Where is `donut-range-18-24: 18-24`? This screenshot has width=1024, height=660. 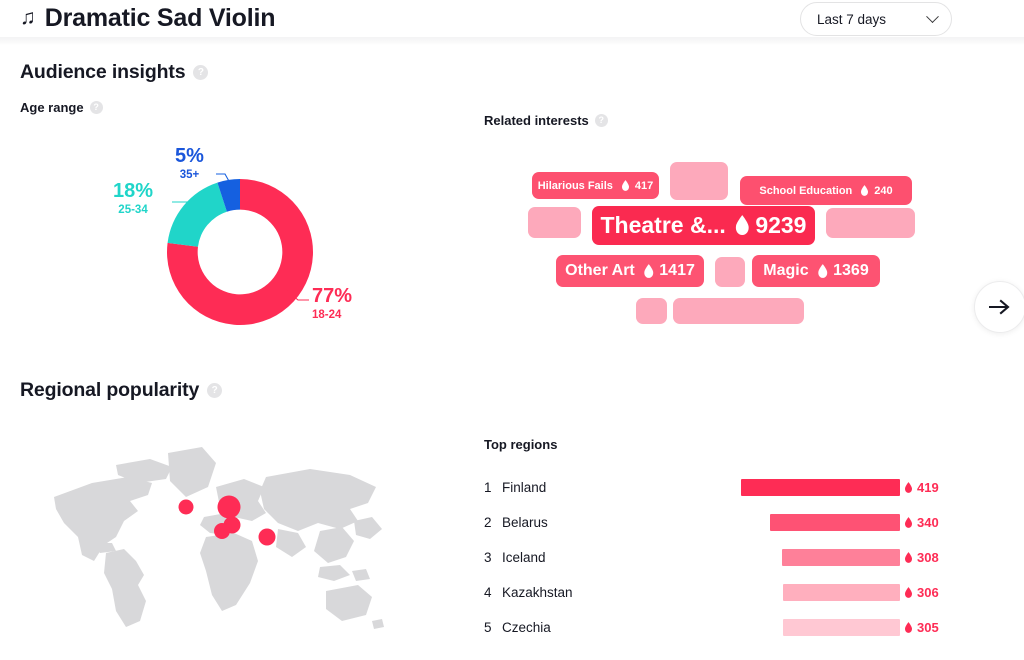
donut-range-18-24: 18-24 is located at coordinates (327, 315).